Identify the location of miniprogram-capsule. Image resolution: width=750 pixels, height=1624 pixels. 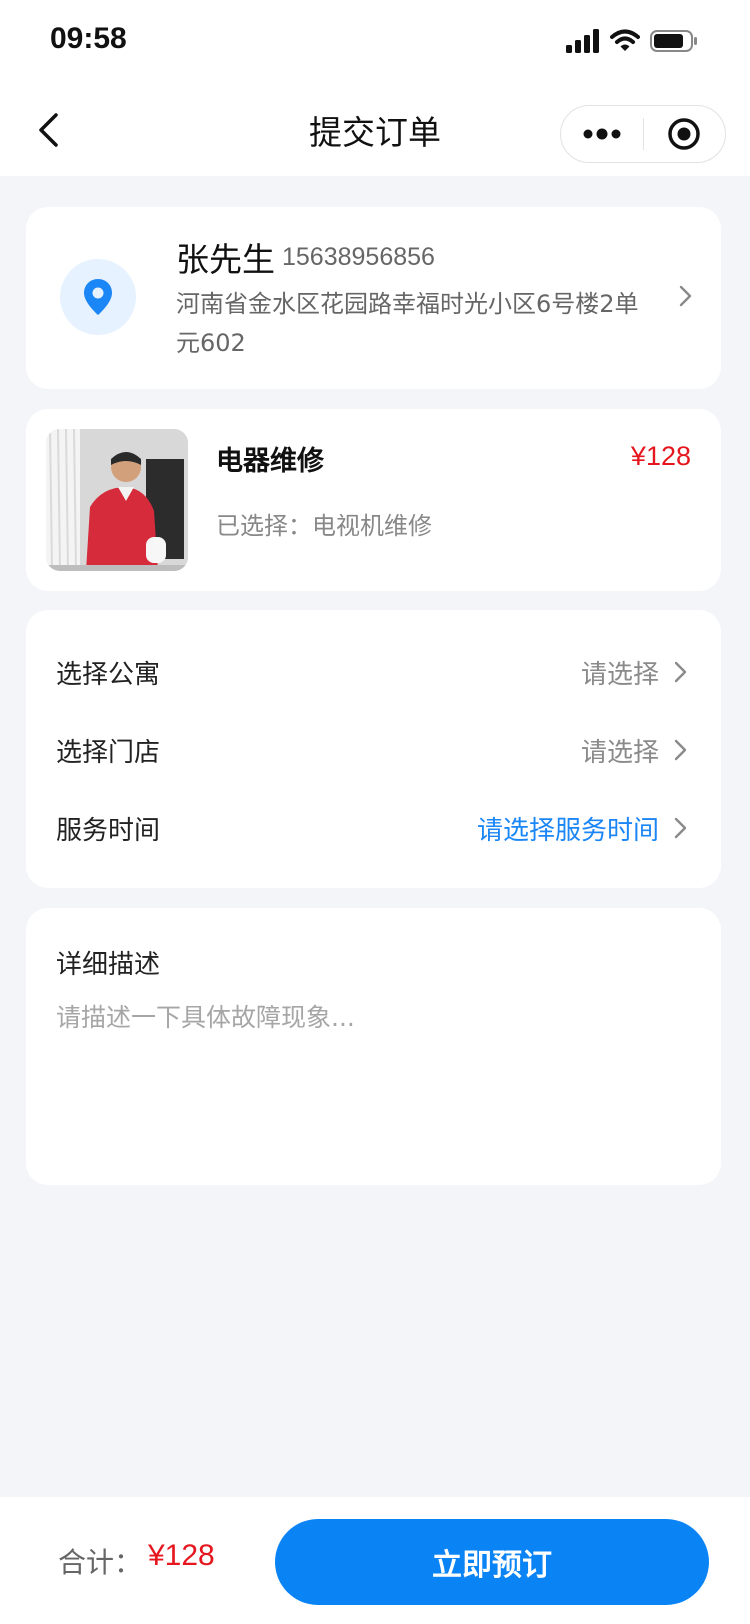
(643, 134).